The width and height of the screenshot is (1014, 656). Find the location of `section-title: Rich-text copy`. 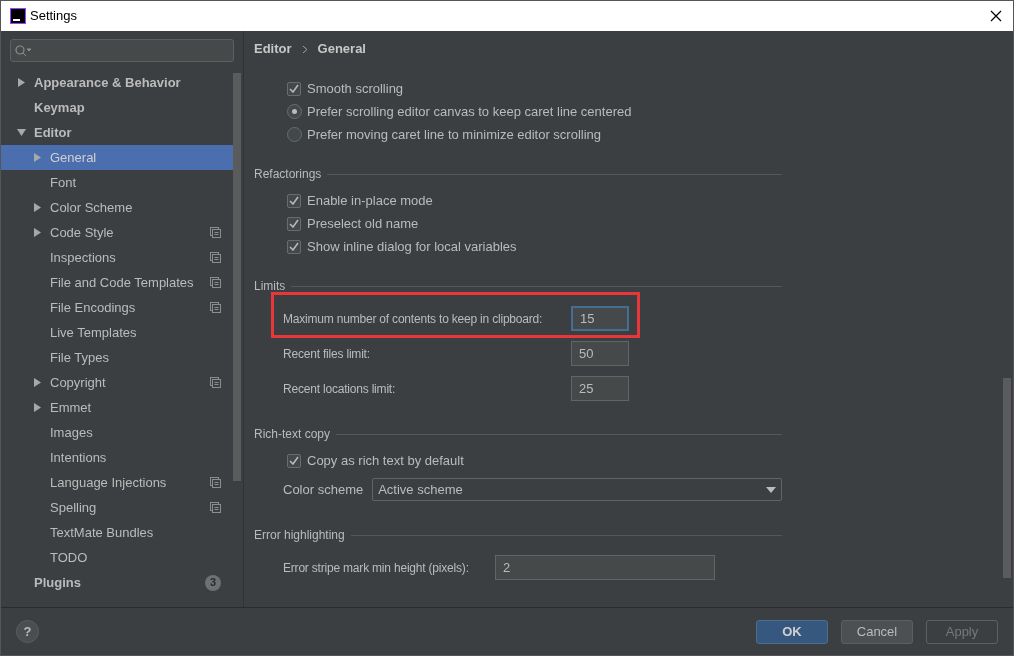

section-title: Rich-text copy is located at coordinates (292, 434).